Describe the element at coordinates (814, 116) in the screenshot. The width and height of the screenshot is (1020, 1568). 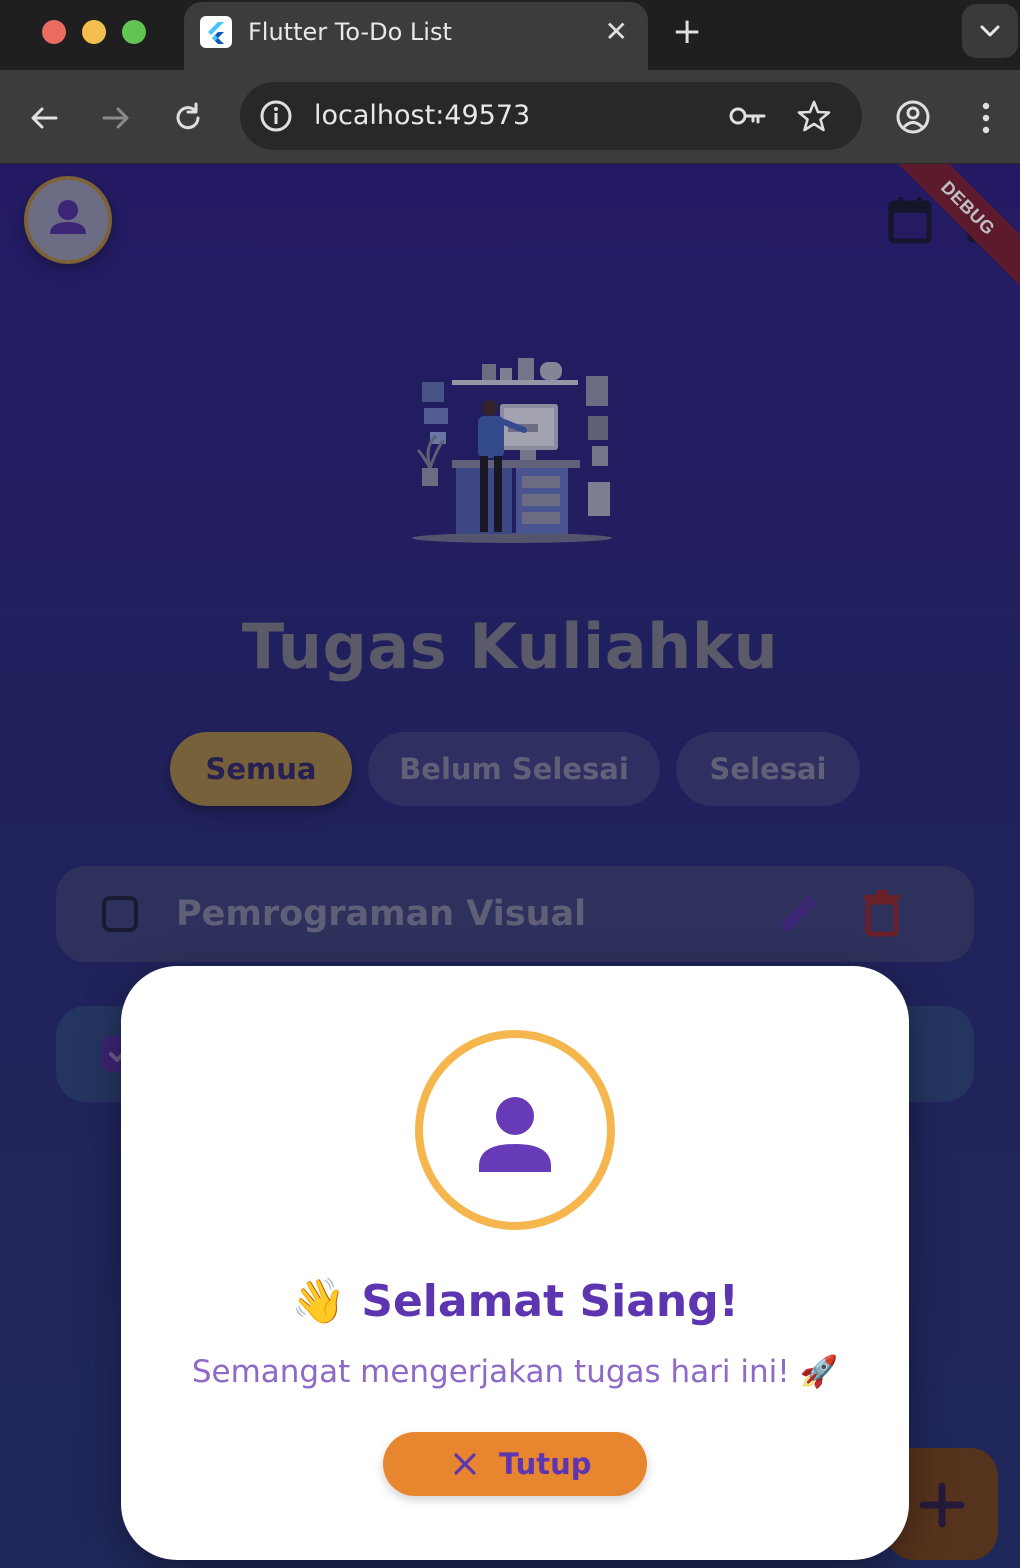
I see `bookmark-star-icon` at that location.